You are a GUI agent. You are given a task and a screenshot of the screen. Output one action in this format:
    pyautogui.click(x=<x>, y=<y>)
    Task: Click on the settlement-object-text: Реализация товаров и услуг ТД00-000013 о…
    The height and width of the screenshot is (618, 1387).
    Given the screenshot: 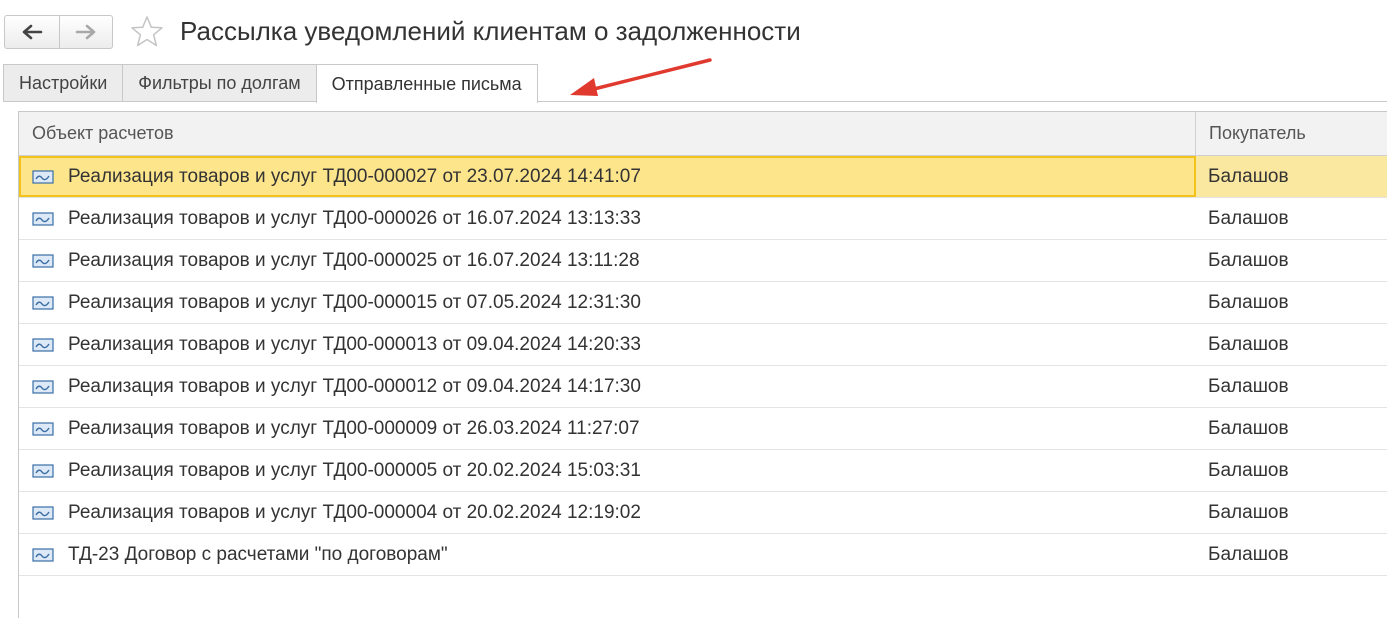 What is the action you would take?
    pyautogui.click(x=354, y=344)
    